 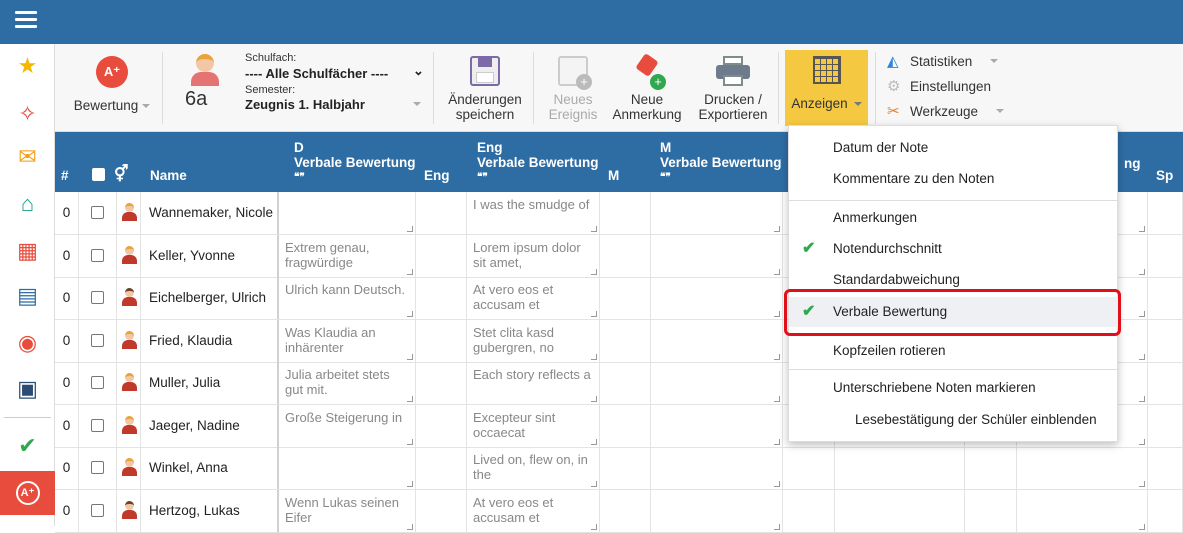 What do you see at coordinates (613, 175) in the screenshot?
I see `column-m: M` at bounding box center [613, 175].